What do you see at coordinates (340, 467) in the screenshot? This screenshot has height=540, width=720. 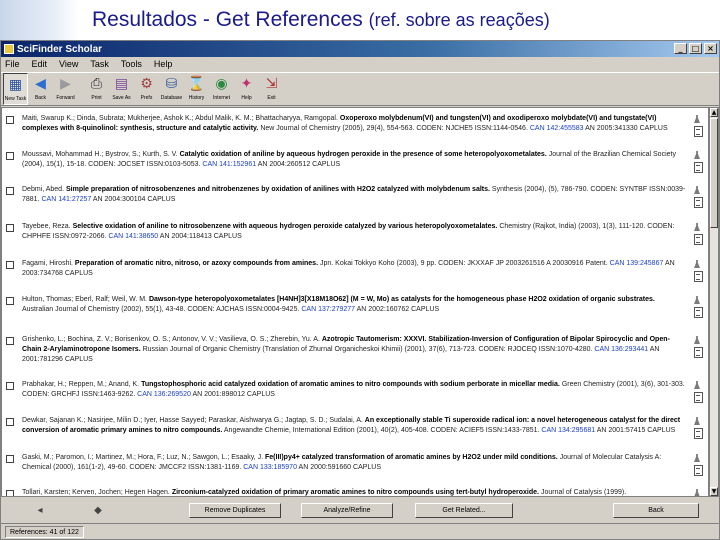 I see `reference-an: AN 2000:591660 CAPLUS` at bounding box center [340, 467].